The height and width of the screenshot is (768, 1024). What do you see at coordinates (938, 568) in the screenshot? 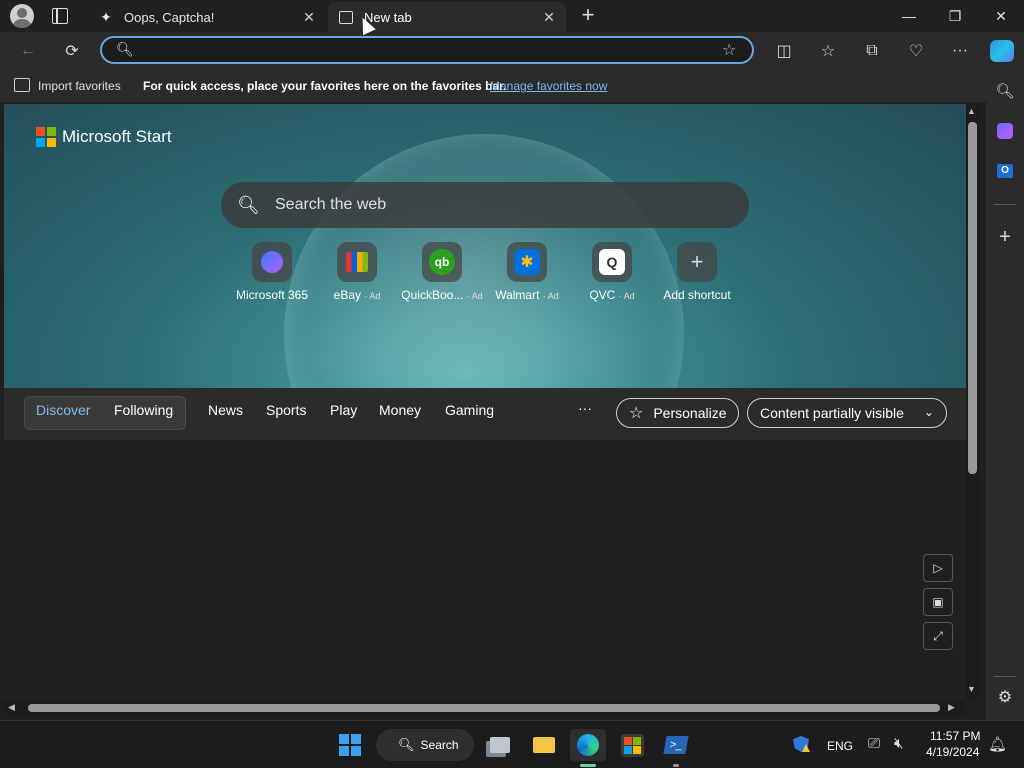
I see `play-video-button: ▷` at bounding box center [938, 568].